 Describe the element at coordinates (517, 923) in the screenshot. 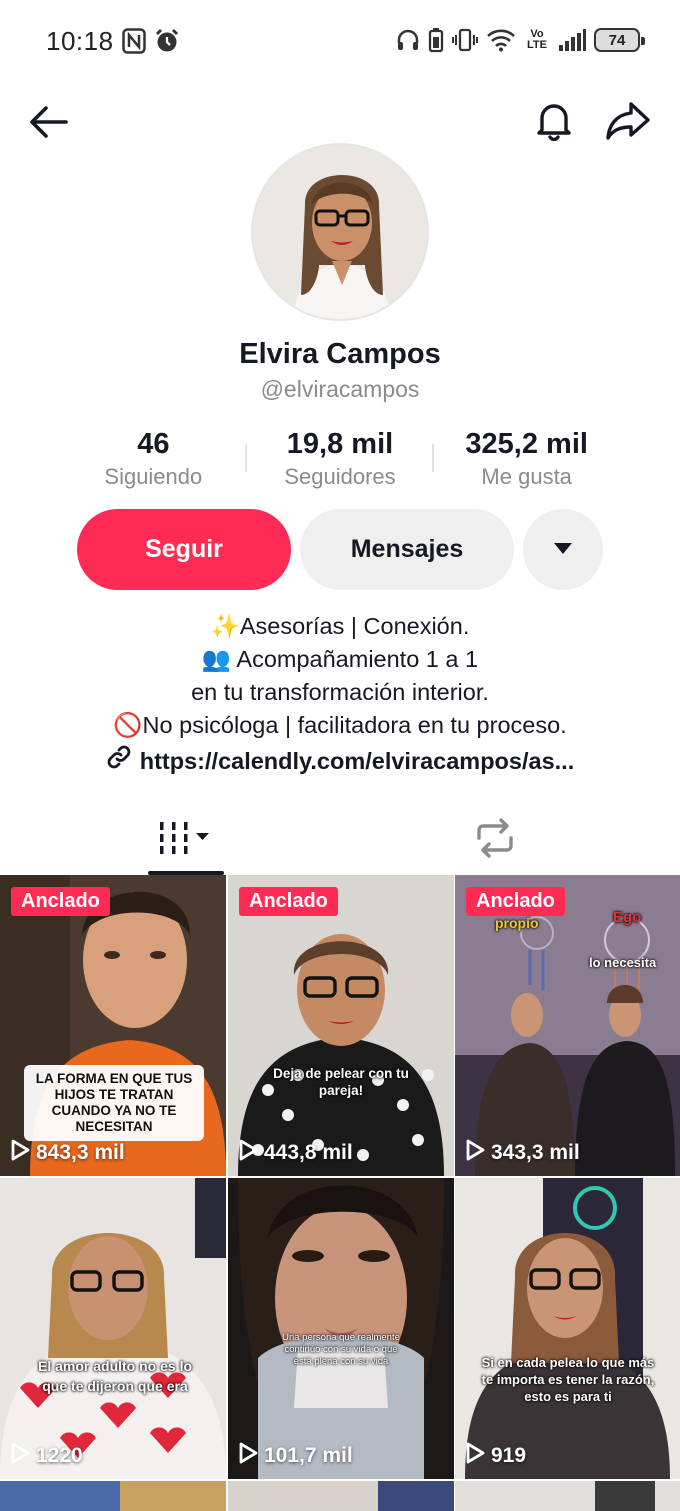

I see `video-caption: propio` at that location.